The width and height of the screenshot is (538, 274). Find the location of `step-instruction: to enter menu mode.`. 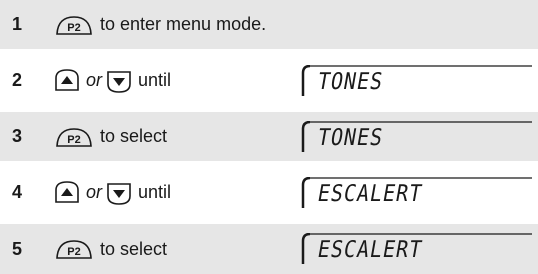

step-instruction: to enter menu mode. is located at coordinates (183, 24).